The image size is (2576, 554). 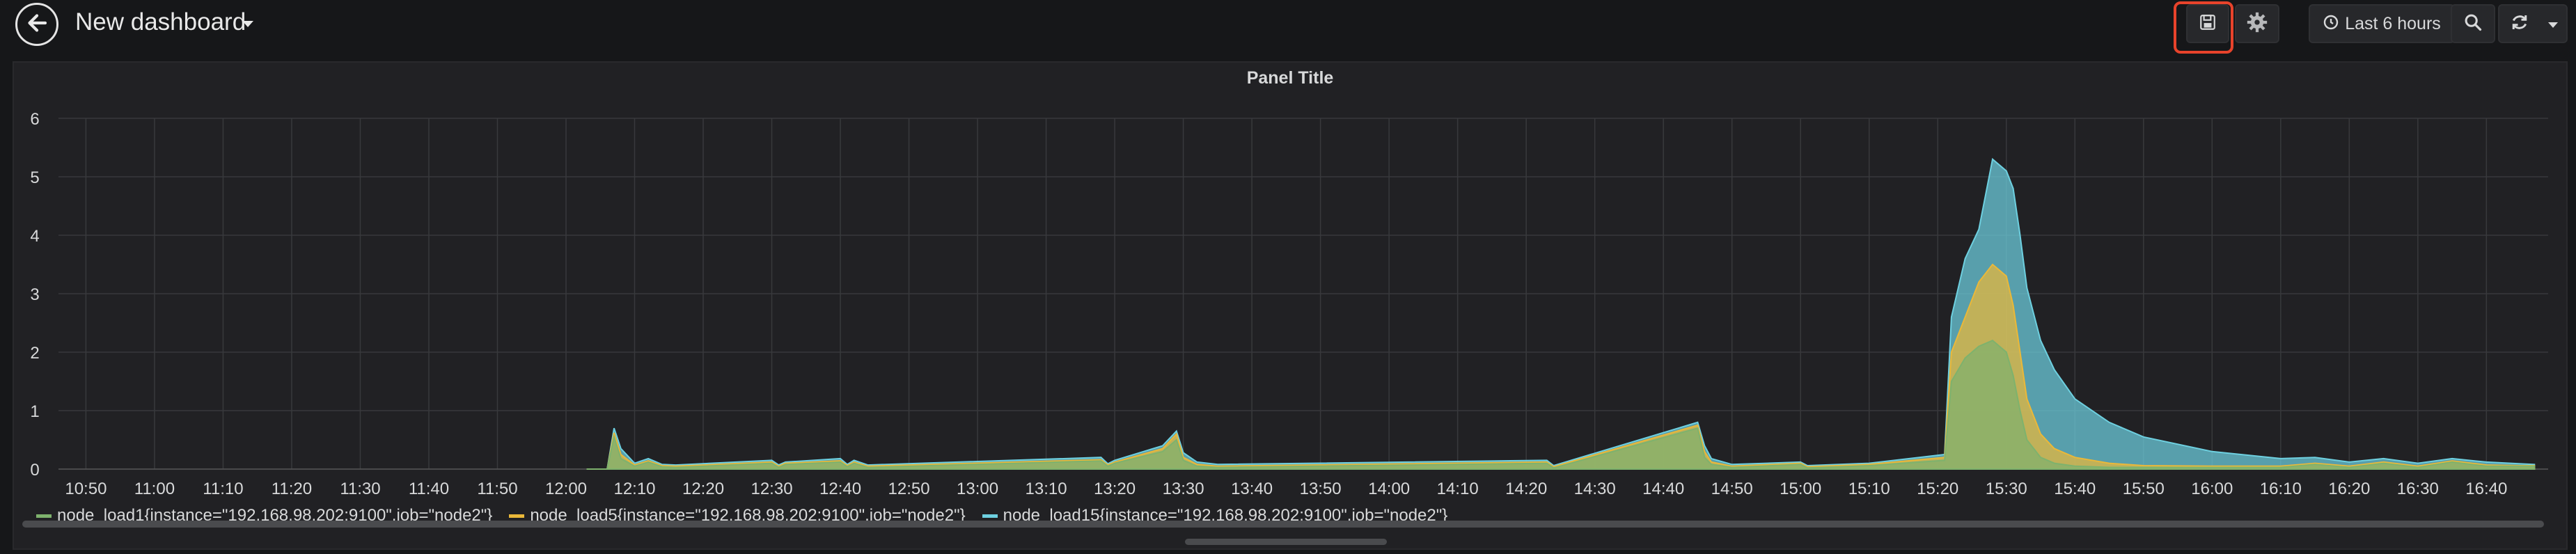 What do you see at coordinates (2075, 489) in the screenshot?
I see `x-tick-label: 15:40` at bounding box center [2075, 489].